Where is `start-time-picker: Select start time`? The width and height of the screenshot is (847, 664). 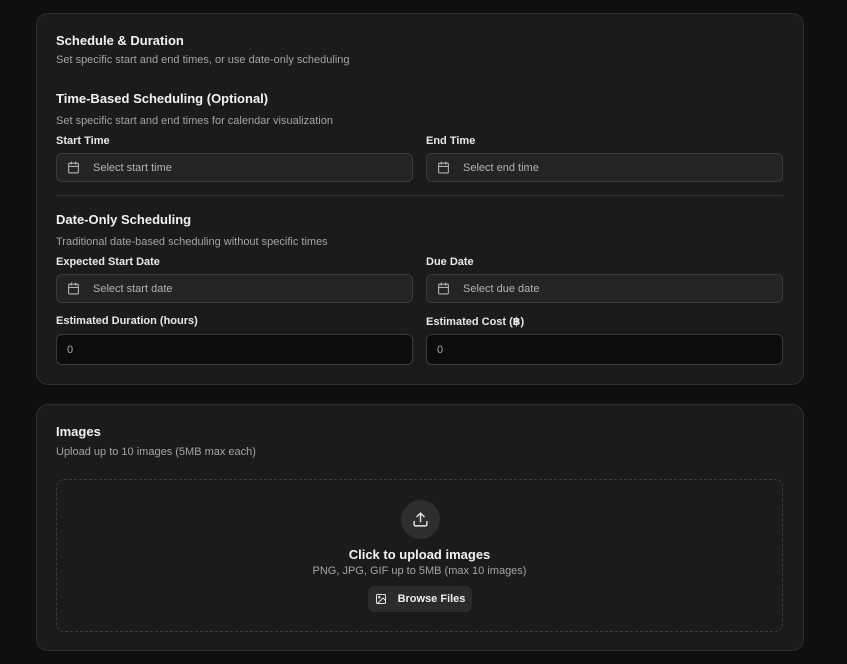 start-time-picker: Select start time is located at coordinates (234, 167).